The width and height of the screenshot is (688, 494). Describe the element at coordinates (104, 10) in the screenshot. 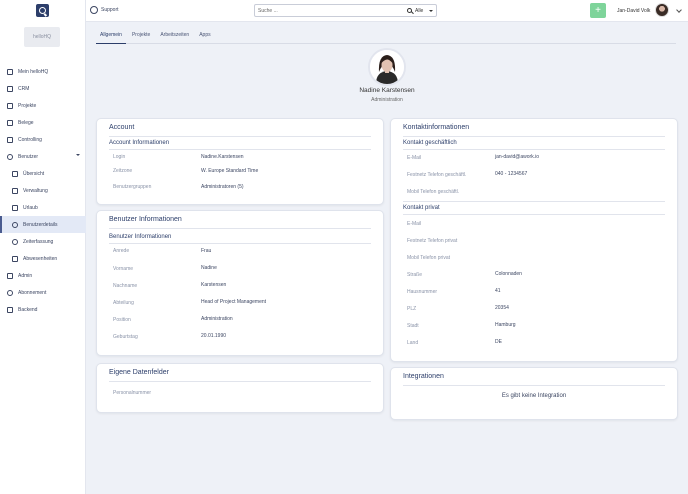

I see `support-link: Support` at that location.